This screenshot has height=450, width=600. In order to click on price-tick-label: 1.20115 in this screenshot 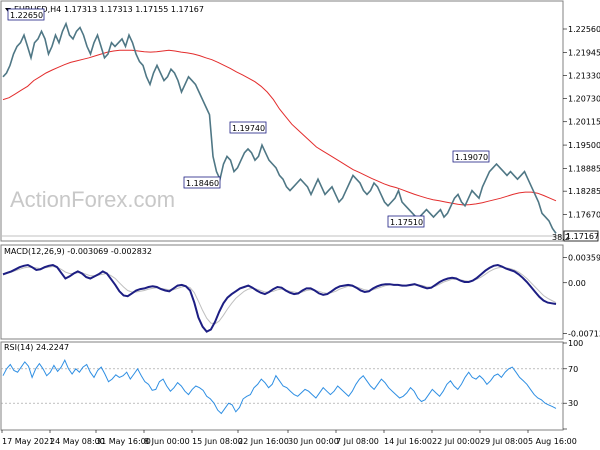, I will do `click(584, 122)`.